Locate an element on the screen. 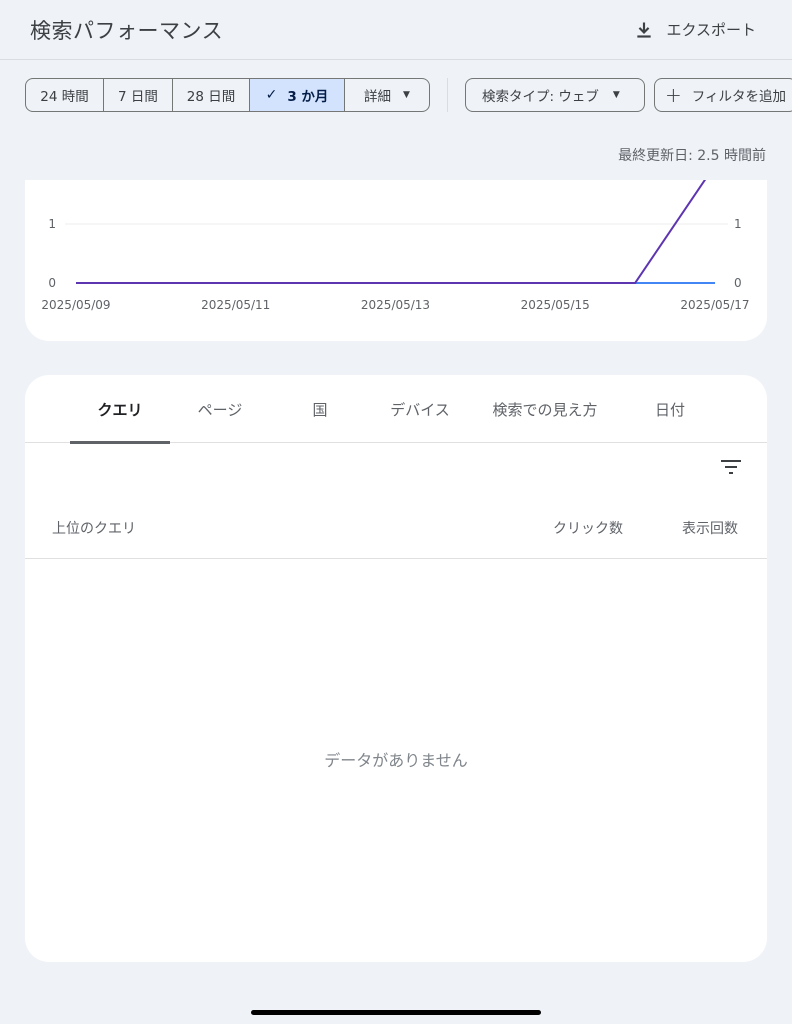 The width and height of the screenshot is (792, 1024). tab-label: 検索での見え方 is located at coordinates (545, 409).